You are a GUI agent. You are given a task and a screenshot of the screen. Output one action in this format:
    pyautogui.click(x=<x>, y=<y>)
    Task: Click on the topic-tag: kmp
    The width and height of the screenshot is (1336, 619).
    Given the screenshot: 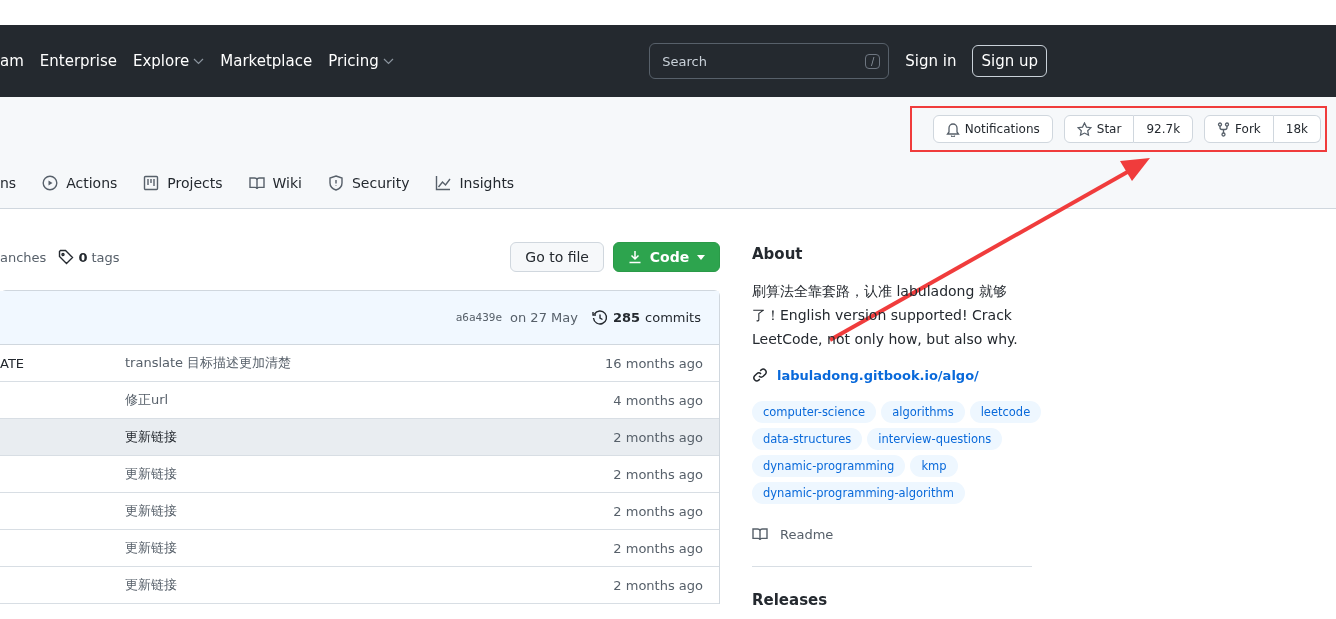 What is the action you would take?
    pyautogui.click(x=934, y=466)
    